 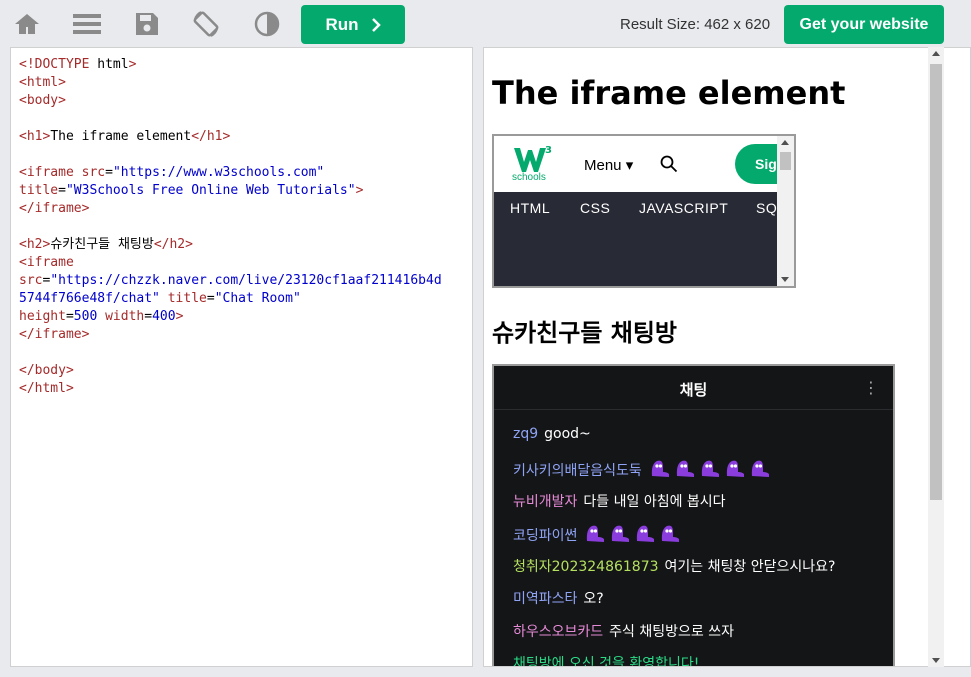 I want to click on chat-username: 채팅방에 오신 것을 환영합니다!, so click(x=606, y=659).